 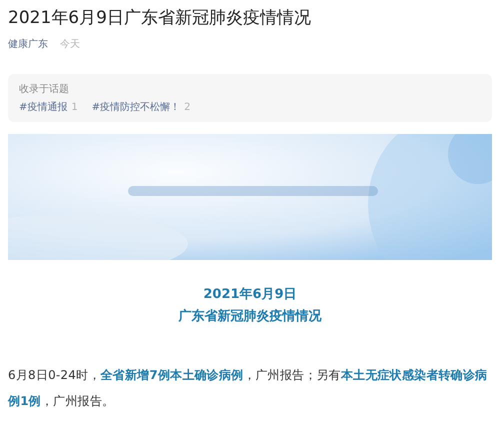 What do you see at coordinates (44, 89) in the screenshot?
I see `topic-label: 收录于话题` at bounding box center [44, 89].